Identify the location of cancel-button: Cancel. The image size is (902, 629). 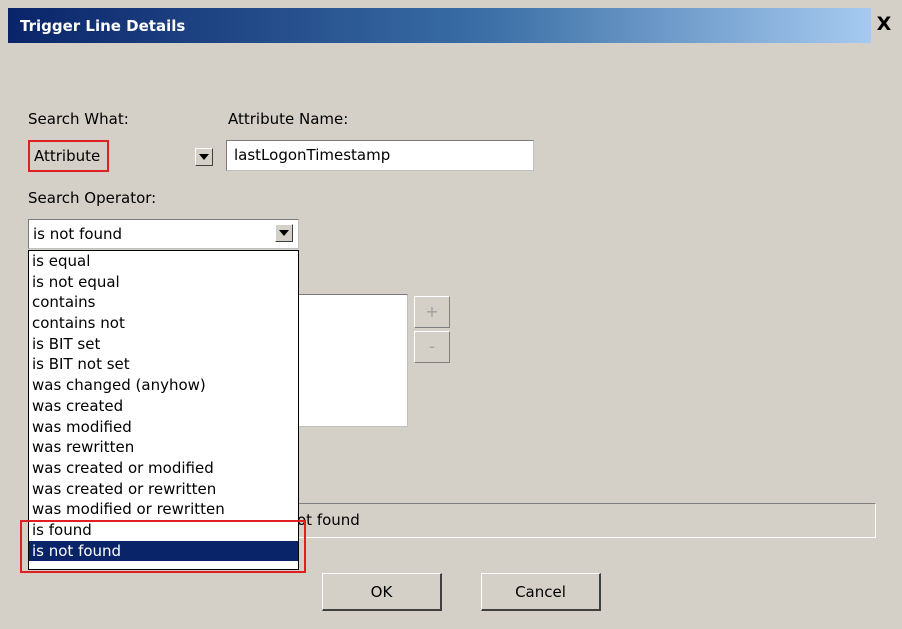
(541, 592).